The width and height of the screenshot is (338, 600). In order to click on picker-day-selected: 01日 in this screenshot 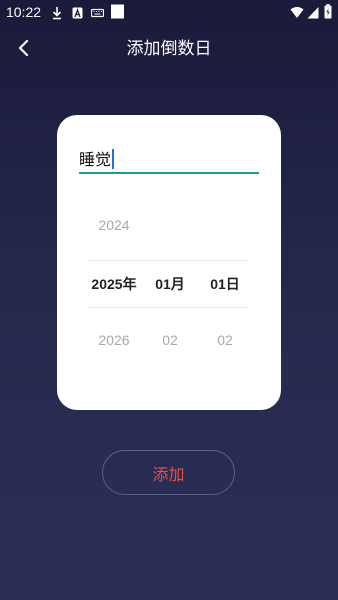, I will do `click(225, 284)`.